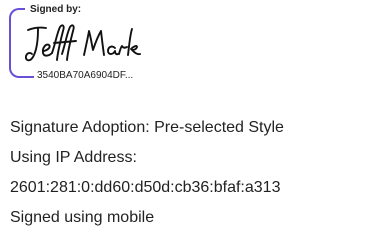  What do you see at coordinates (145, 187) in the screenshot?
I see `ip-address: 2601:281:0:dd60:d50d:cb36:bfaf:a313` at bounding box center [145, 187].